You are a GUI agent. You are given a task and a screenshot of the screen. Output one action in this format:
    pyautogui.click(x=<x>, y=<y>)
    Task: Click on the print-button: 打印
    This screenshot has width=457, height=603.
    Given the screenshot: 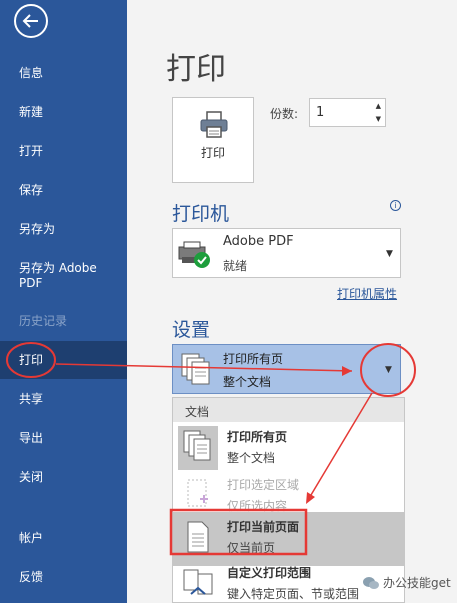 What is the action you would take?
    pyautogui.click(x=213, y=140)
    